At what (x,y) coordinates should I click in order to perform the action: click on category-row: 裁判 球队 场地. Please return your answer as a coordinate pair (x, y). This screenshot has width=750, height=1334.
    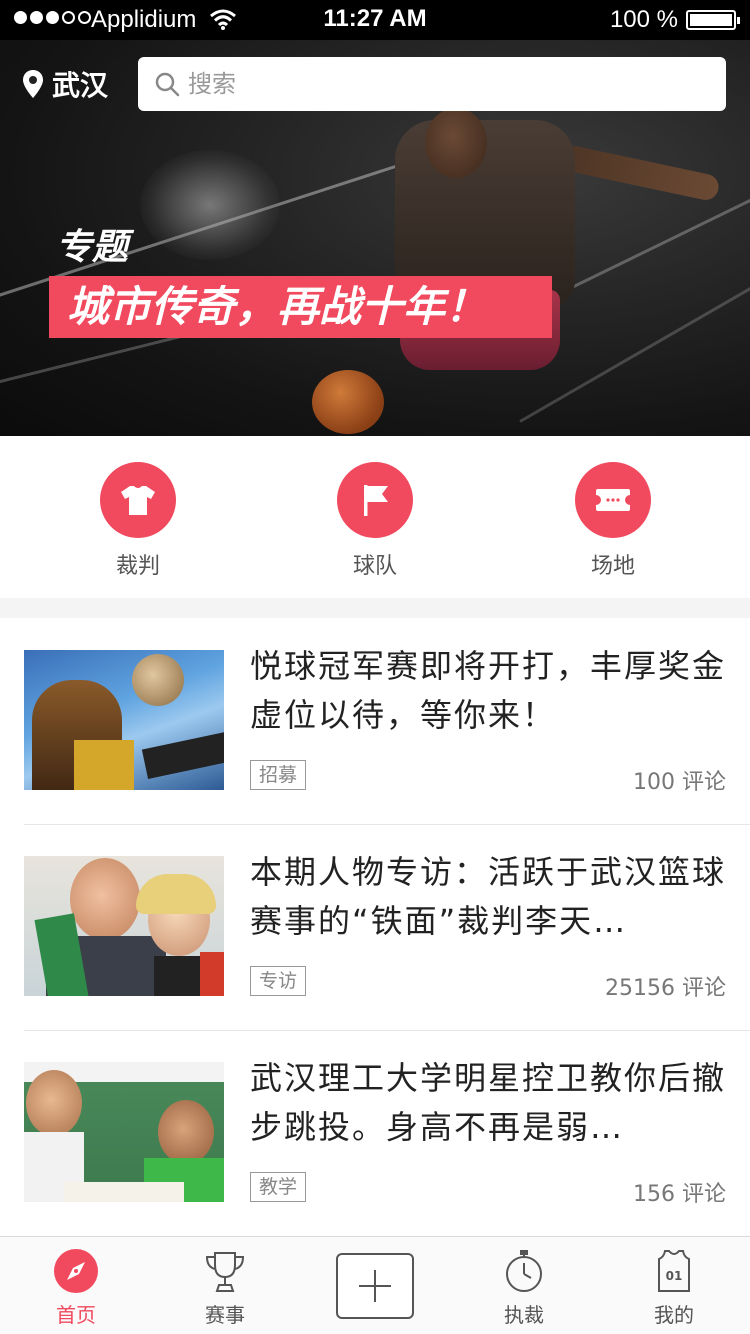
    Looking at the image, I should click on (375, 517).